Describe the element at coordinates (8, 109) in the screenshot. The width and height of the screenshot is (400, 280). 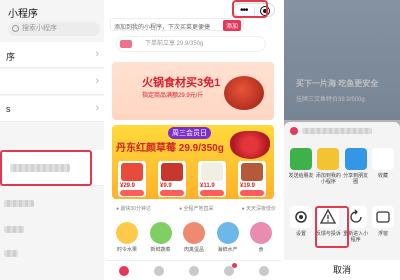
I see `list-item-label: s` at that location.